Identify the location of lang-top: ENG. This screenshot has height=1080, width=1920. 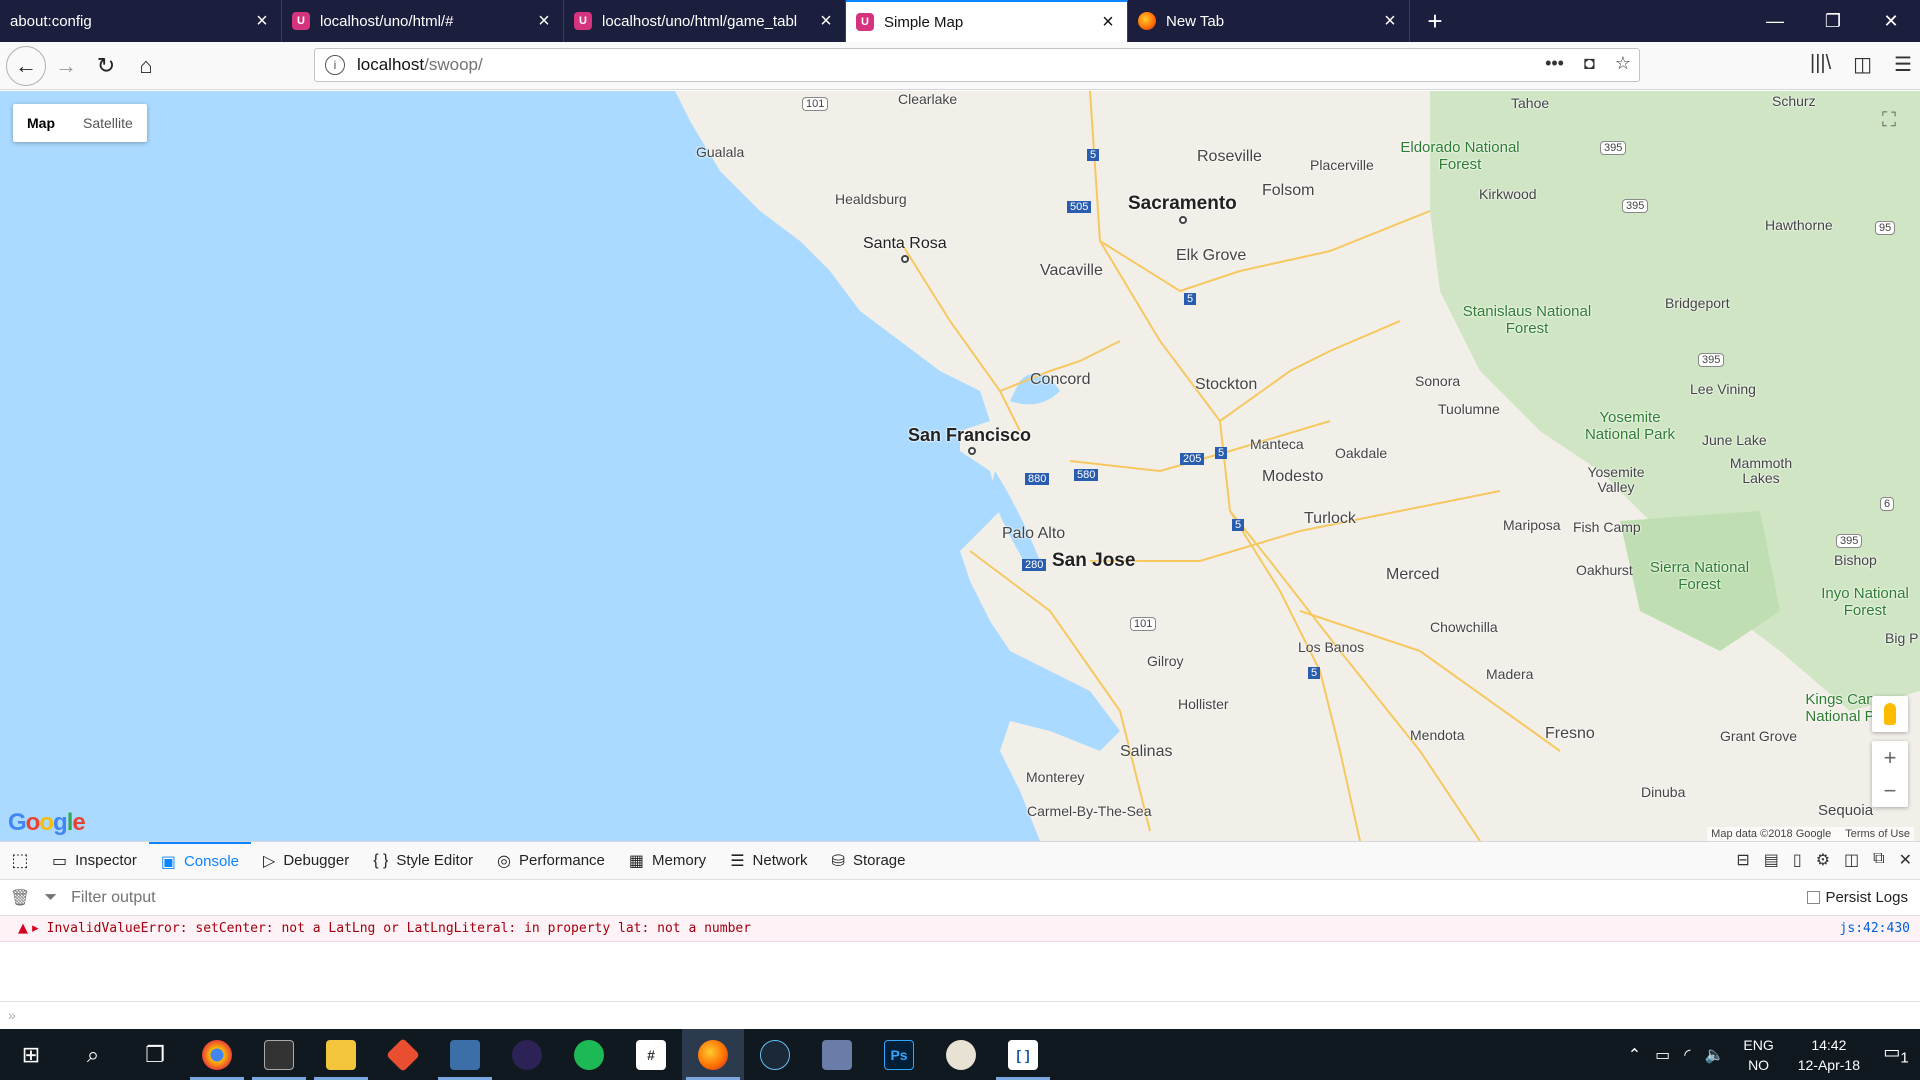
(1758, 1044).